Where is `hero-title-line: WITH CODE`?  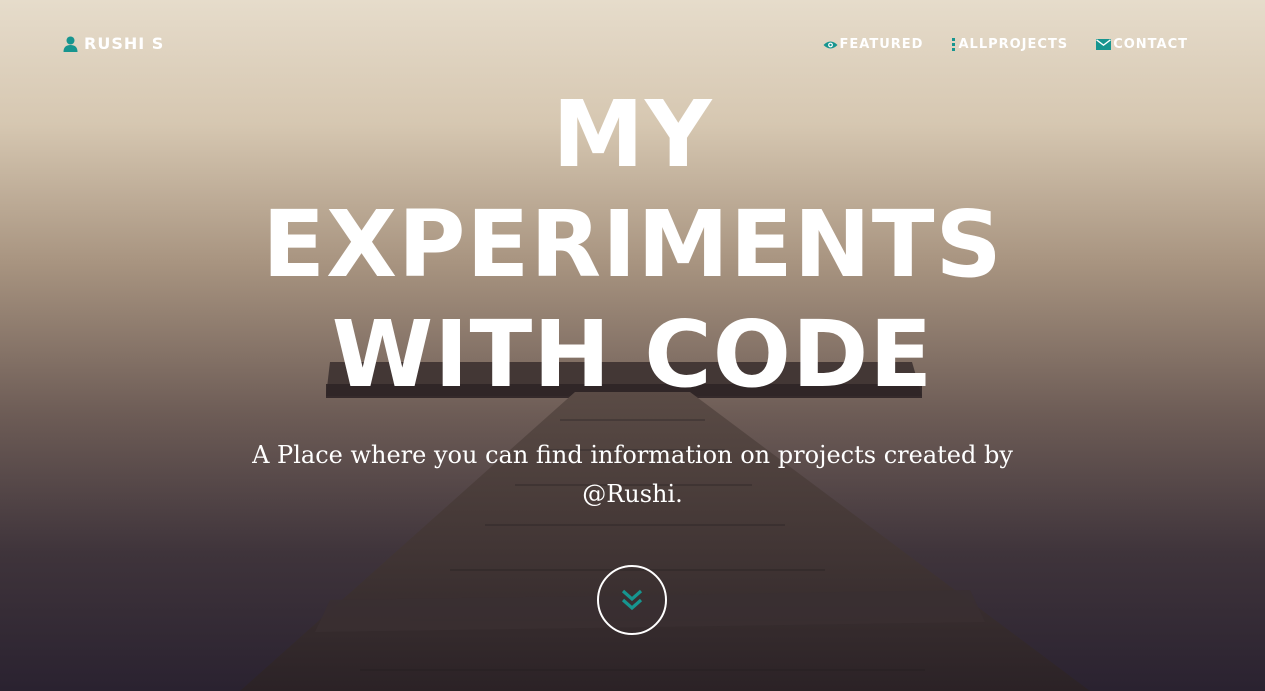
hero-title-line: WITH CODE is located at coordinates (632, 354).